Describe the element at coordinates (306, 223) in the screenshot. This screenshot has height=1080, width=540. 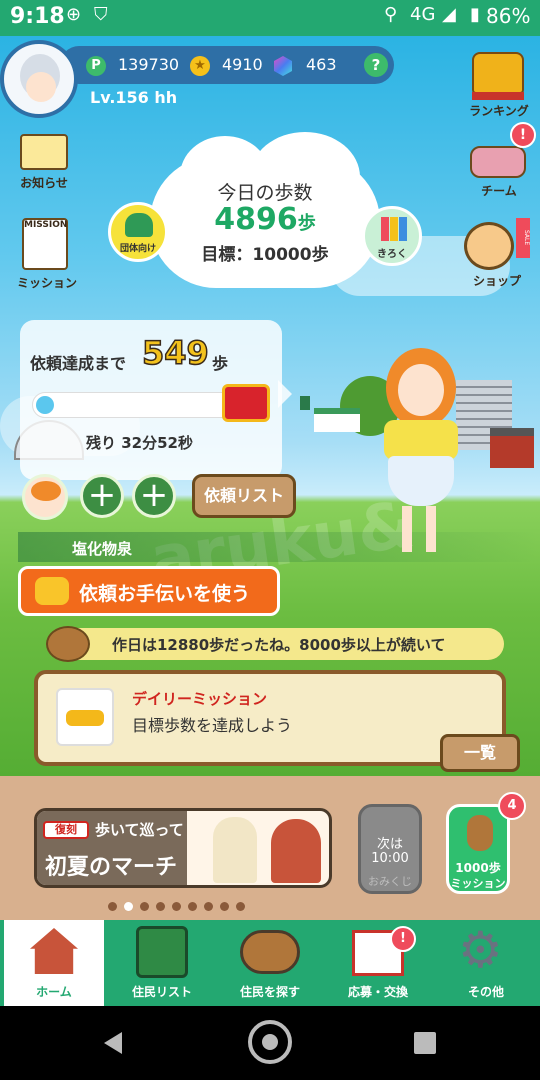
I see `steps-unit: 歩` at that location.